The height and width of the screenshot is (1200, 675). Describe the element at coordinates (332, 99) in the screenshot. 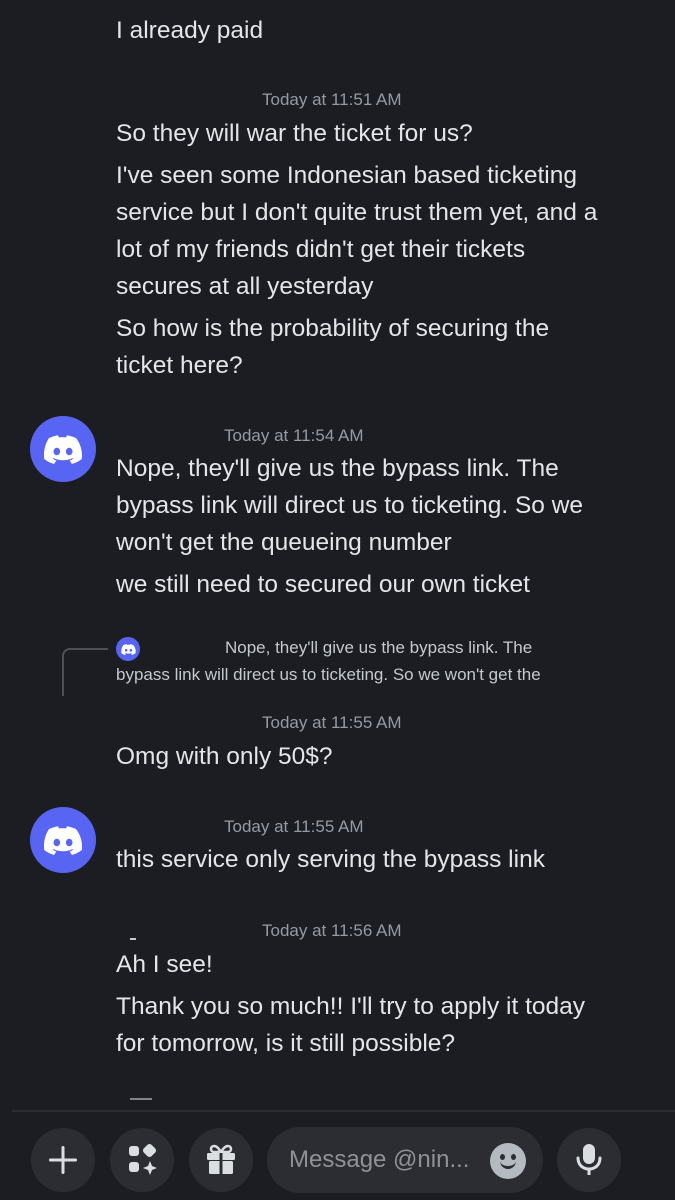

I see `message-timestamp: Today at 11:51 AM` at that location.